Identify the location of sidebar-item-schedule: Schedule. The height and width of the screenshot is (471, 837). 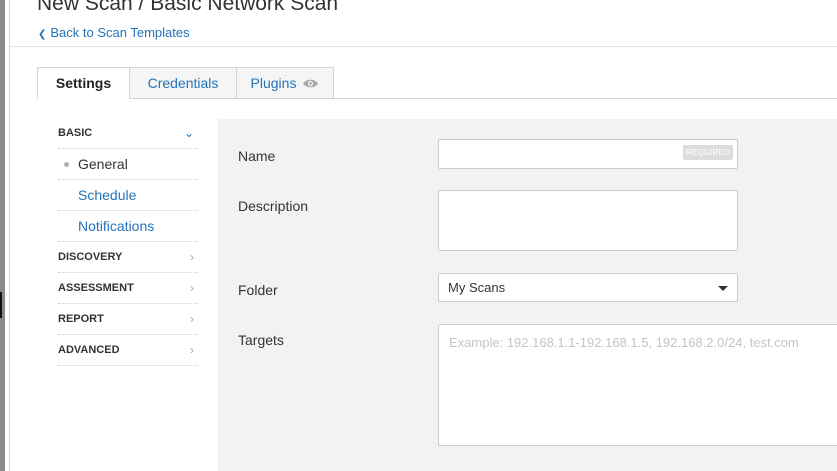
(128, 195).